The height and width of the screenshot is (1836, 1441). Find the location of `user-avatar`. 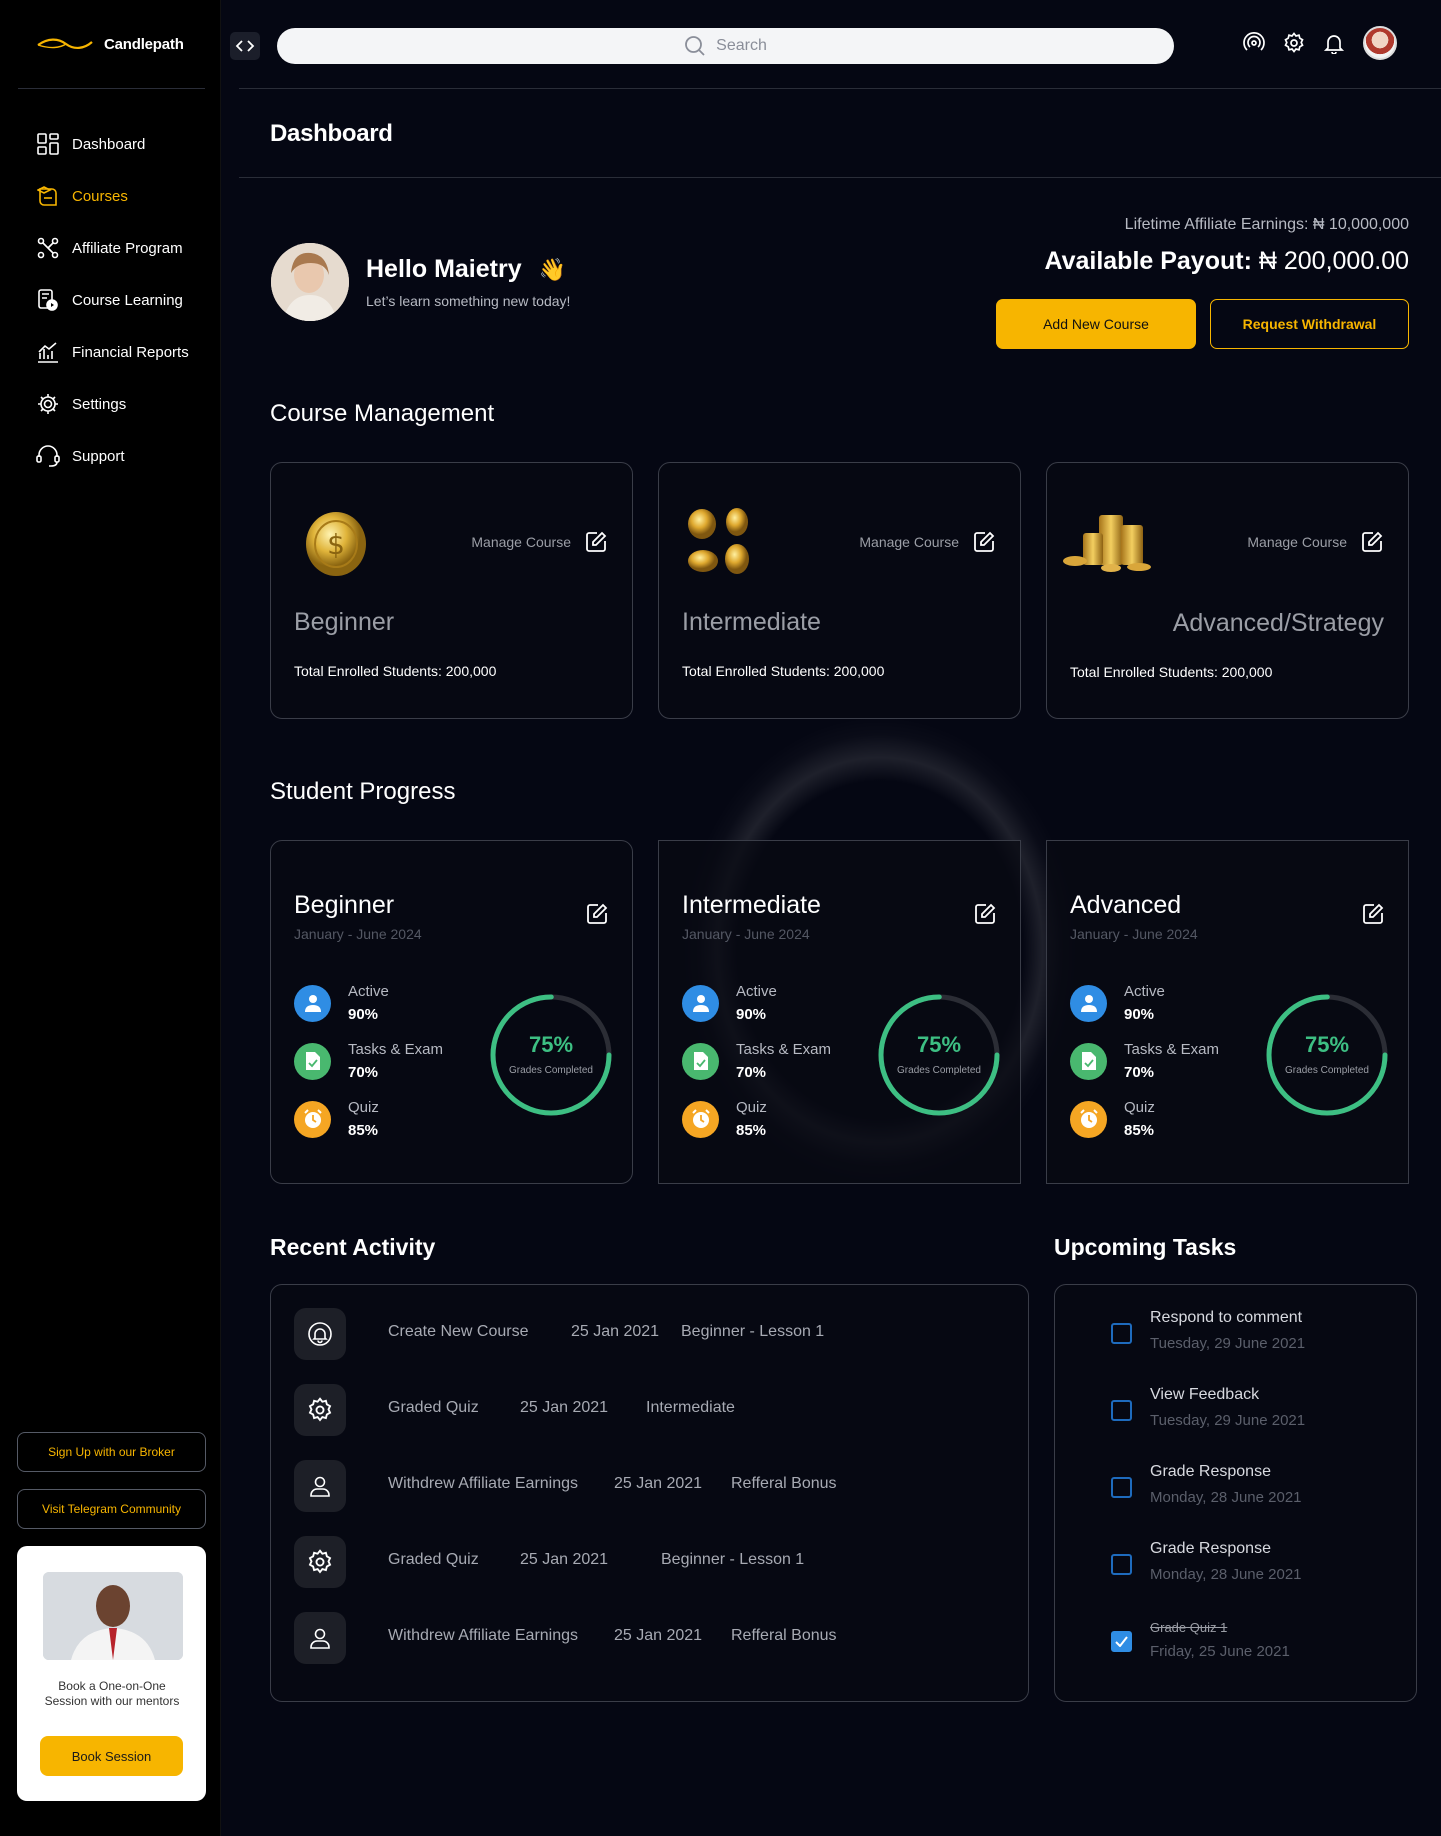

user-avatar is located at coordinates (1380, 43).